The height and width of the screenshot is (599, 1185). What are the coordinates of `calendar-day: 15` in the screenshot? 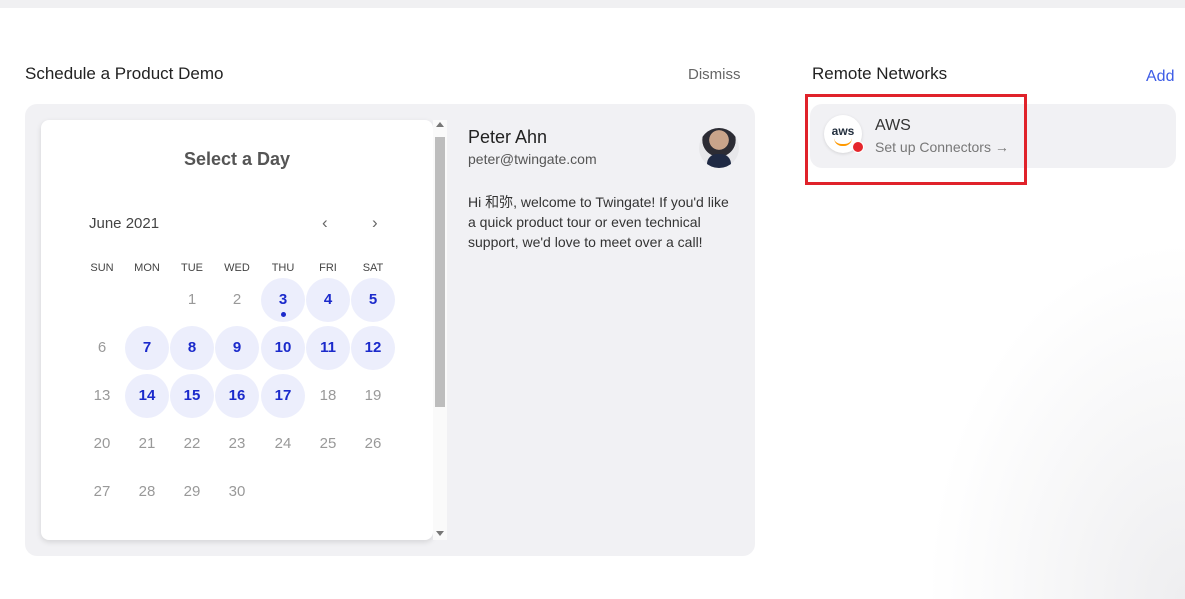 It's located at (192, 396).